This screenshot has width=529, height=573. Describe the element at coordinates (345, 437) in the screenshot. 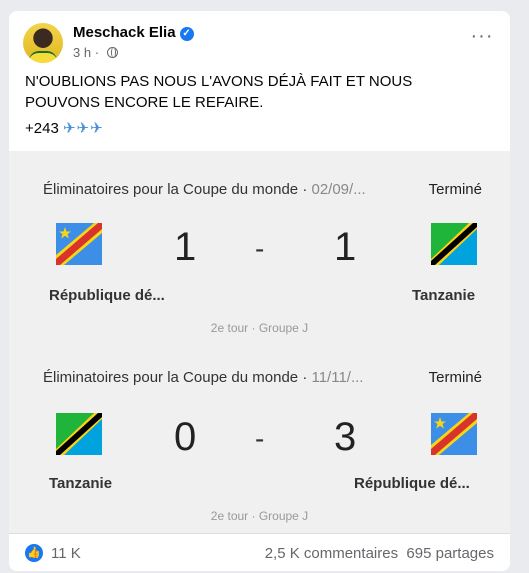

I see `away-score: 3` at that location.